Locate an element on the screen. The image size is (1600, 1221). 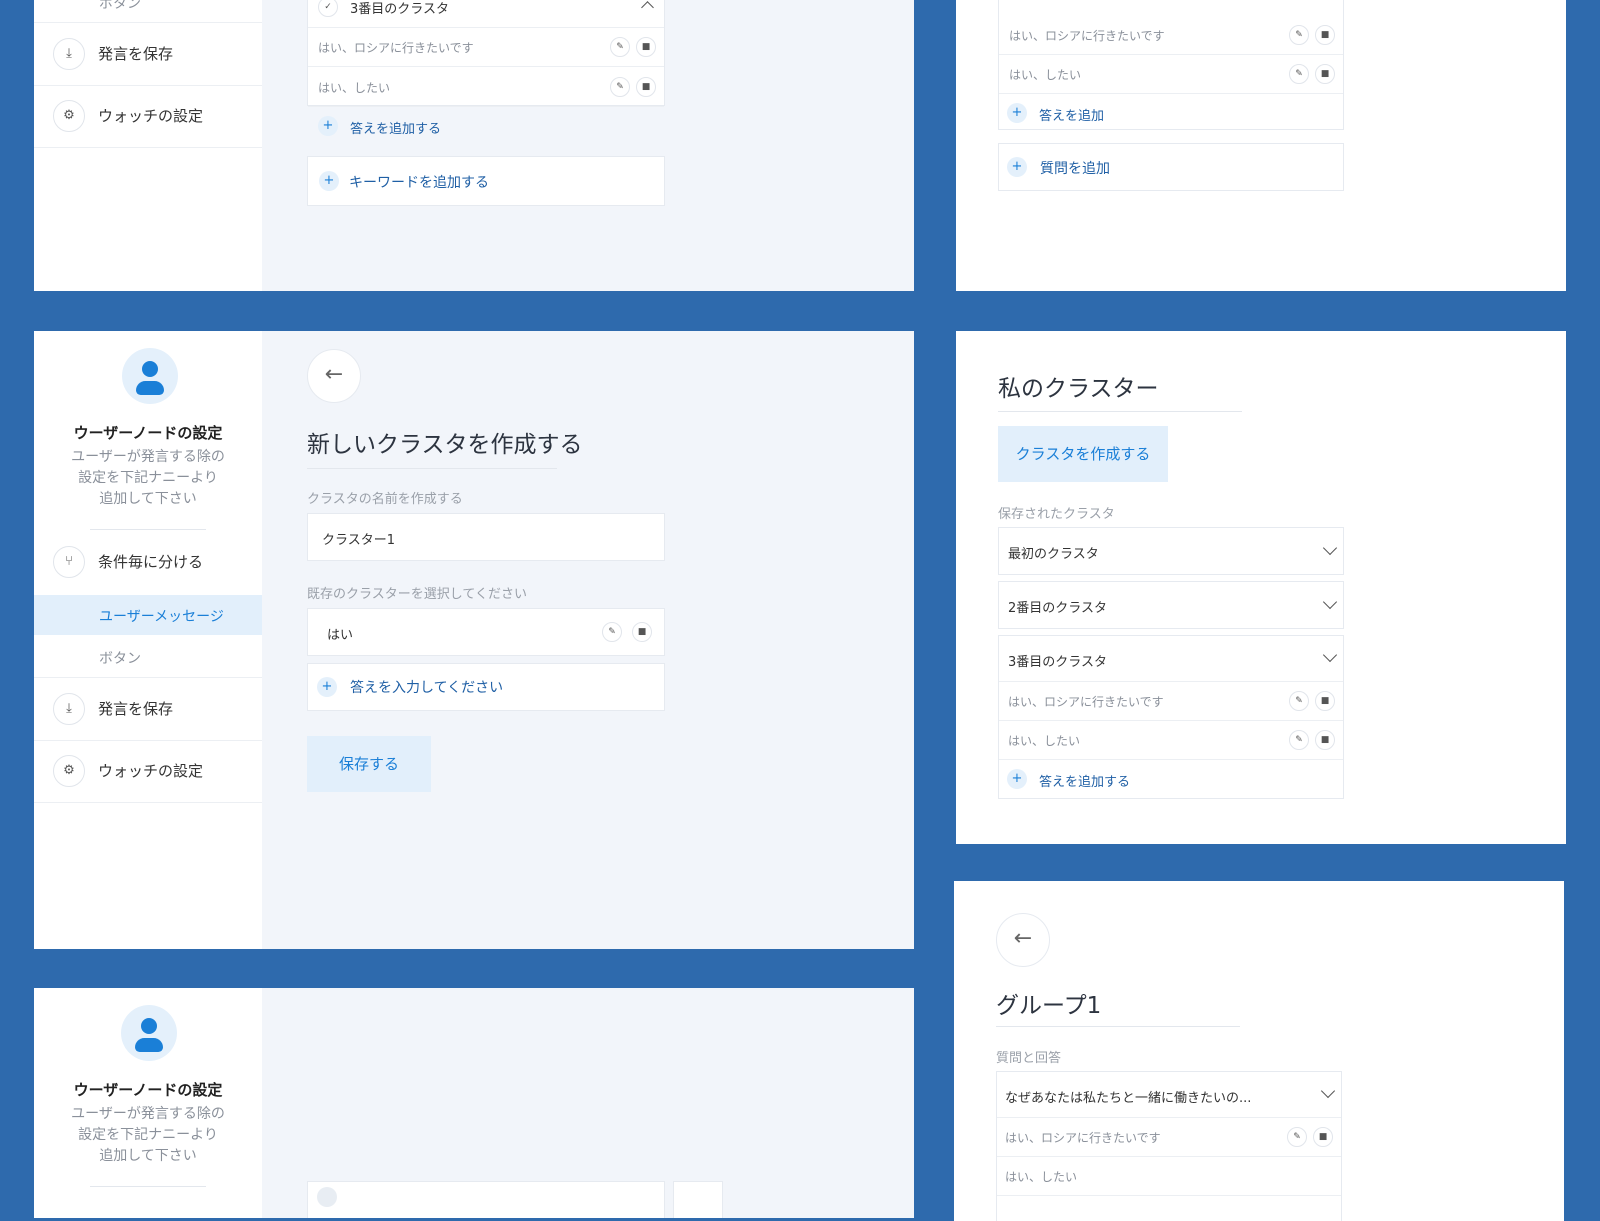
add-answer-button: + 答えを追加 is located at coordinates (1171, 113).